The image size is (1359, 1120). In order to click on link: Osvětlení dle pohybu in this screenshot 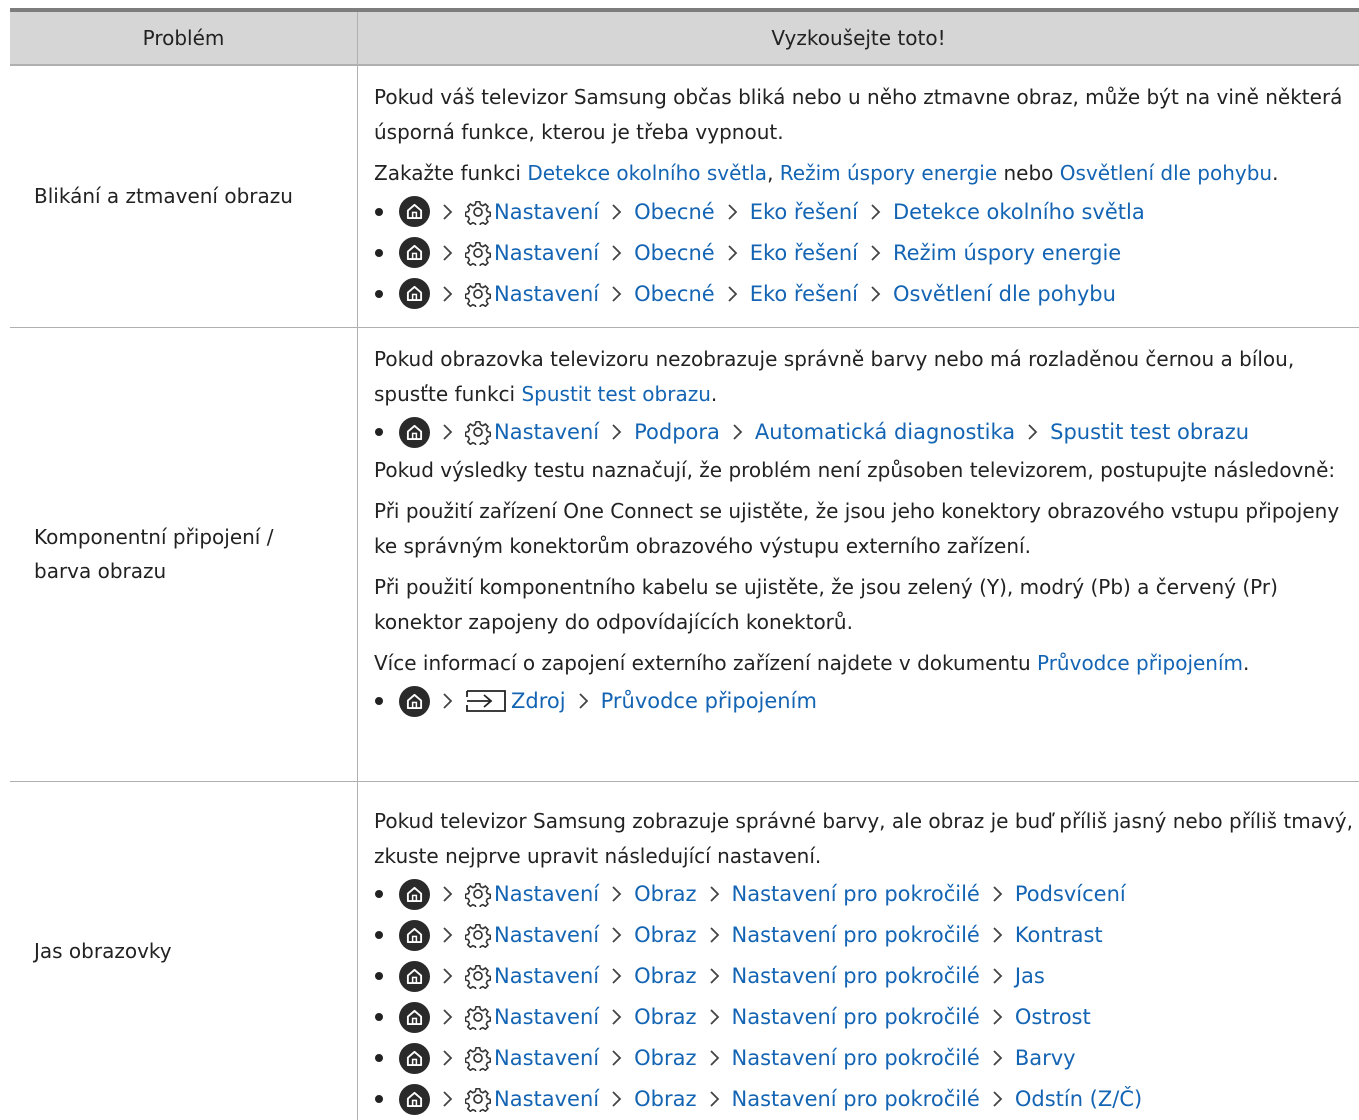, I will do `click(1166, 173)`.